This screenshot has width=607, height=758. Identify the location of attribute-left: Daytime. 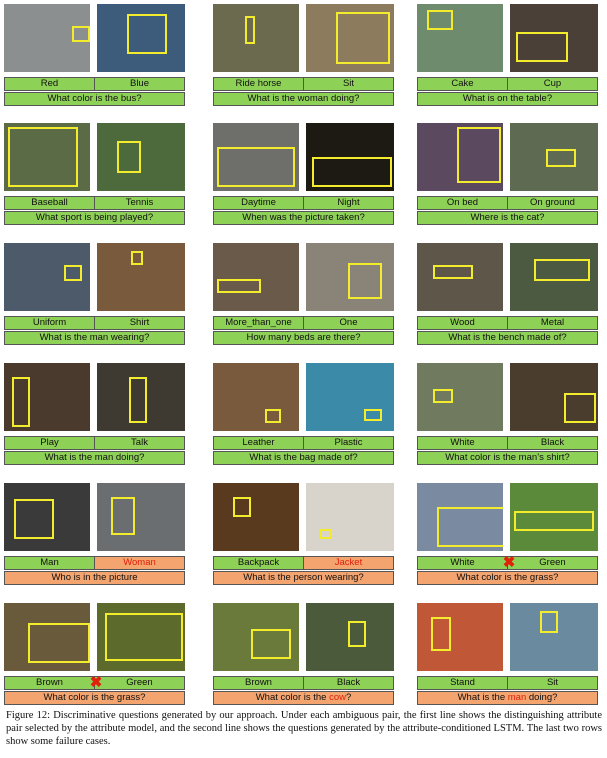
(258, 202).